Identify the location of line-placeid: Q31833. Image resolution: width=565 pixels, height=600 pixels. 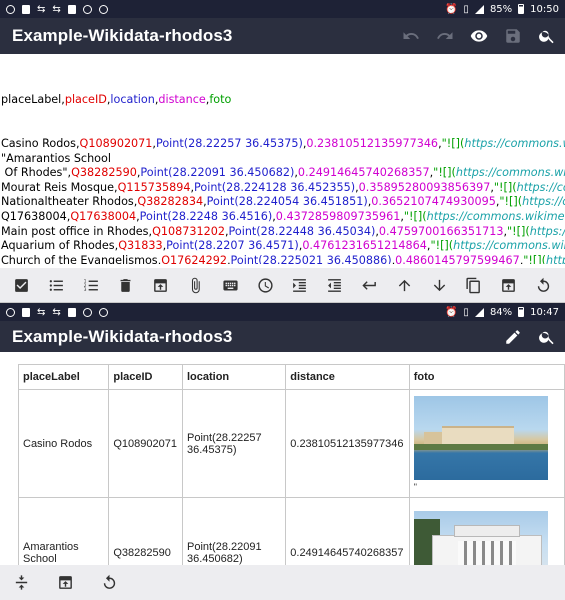
(140, 246).